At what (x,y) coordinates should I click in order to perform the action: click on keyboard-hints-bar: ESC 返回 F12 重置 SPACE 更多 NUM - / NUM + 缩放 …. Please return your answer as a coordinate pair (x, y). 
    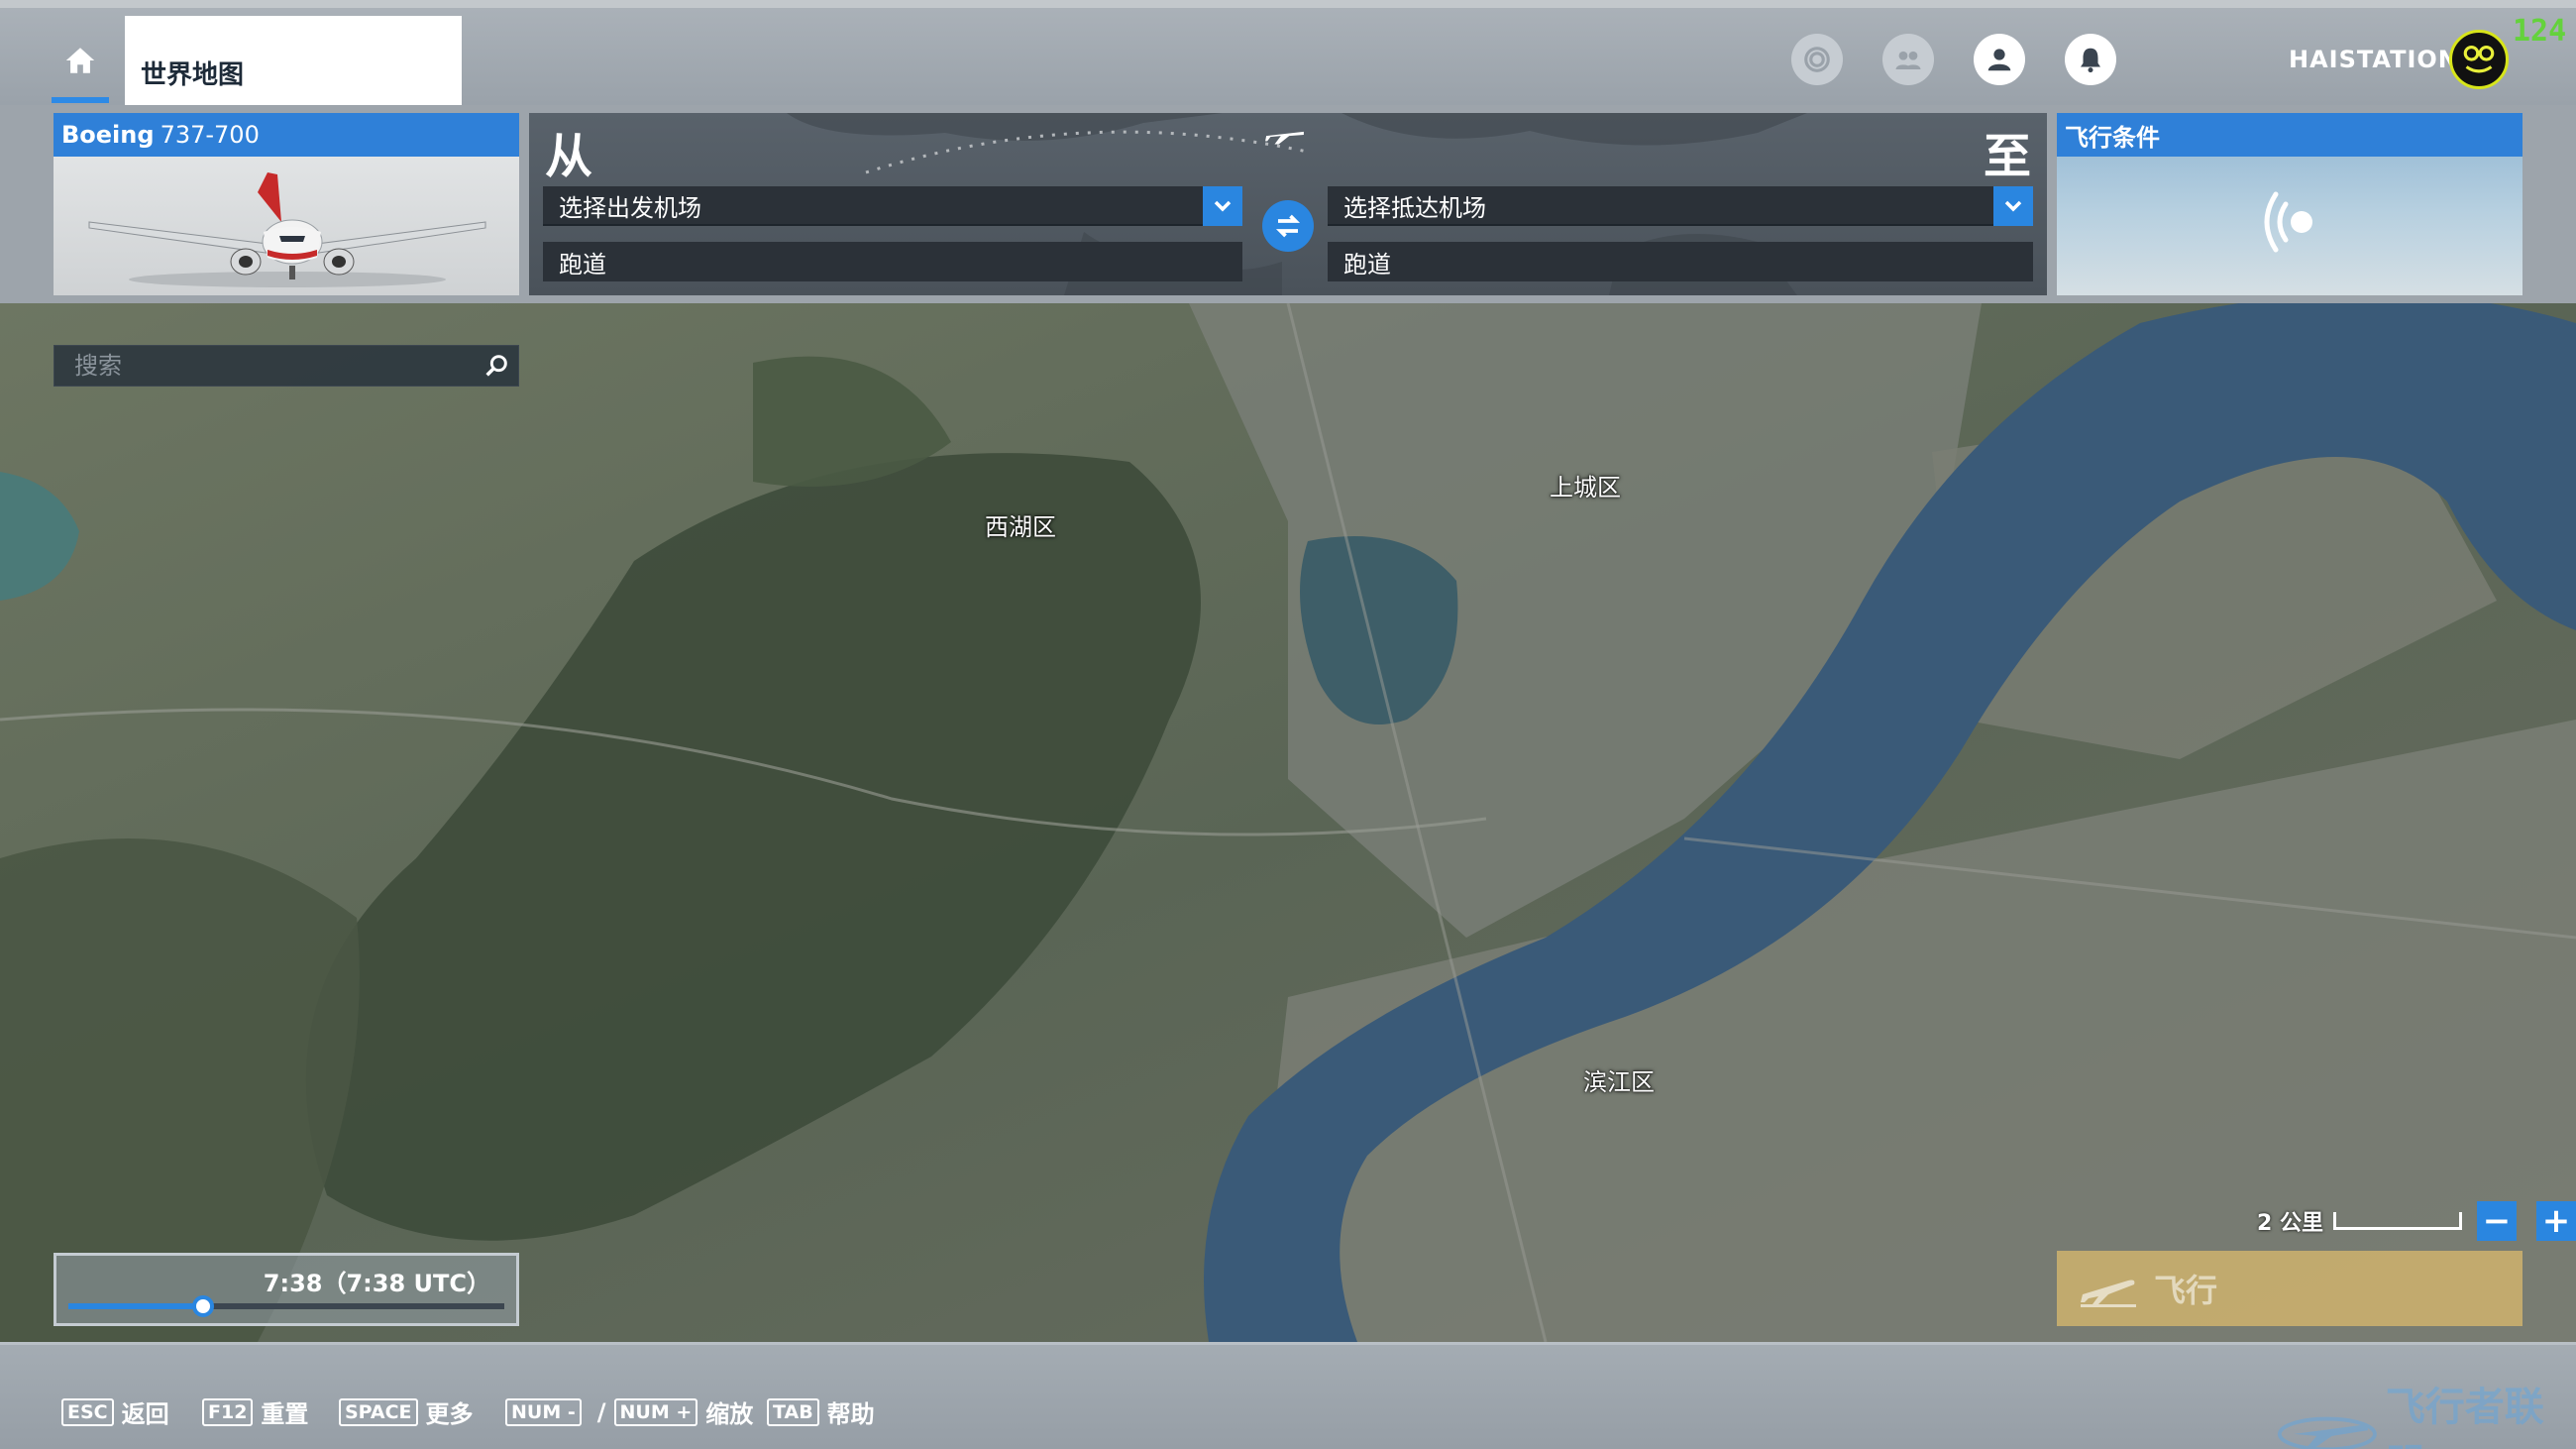
    Looking at the image, I should click on (1288, 1395).